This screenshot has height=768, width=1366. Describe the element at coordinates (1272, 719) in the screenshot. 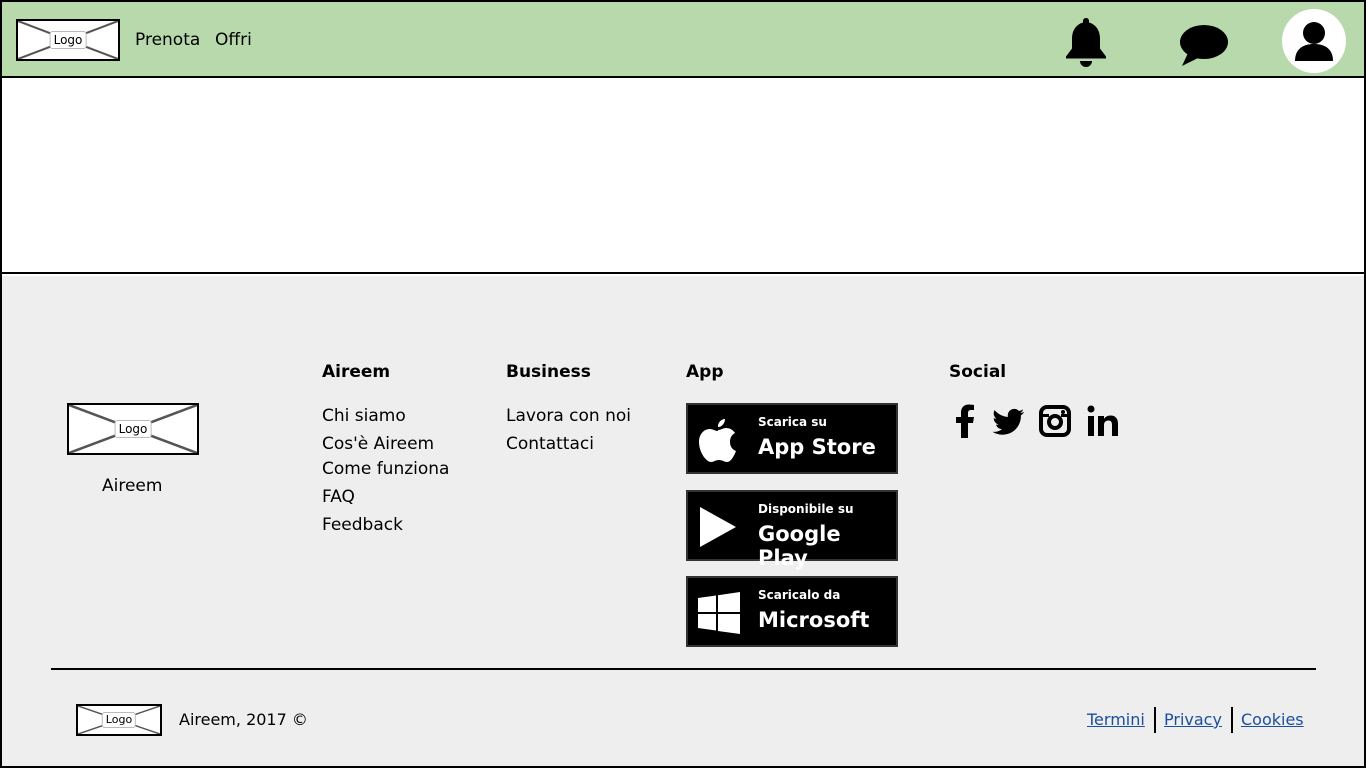

I see `cookies-link: Cookies` at that location.